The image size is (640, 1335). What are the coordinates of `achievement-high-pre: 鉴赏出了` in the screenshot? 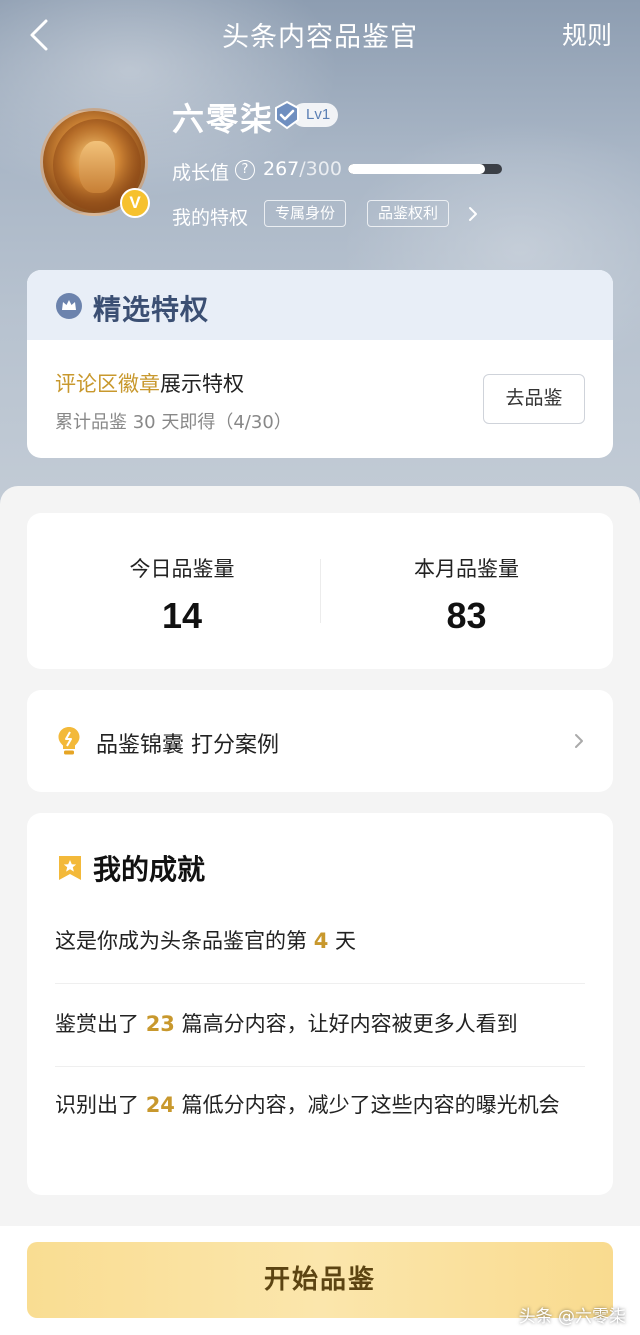 It's located at (100, 1024).